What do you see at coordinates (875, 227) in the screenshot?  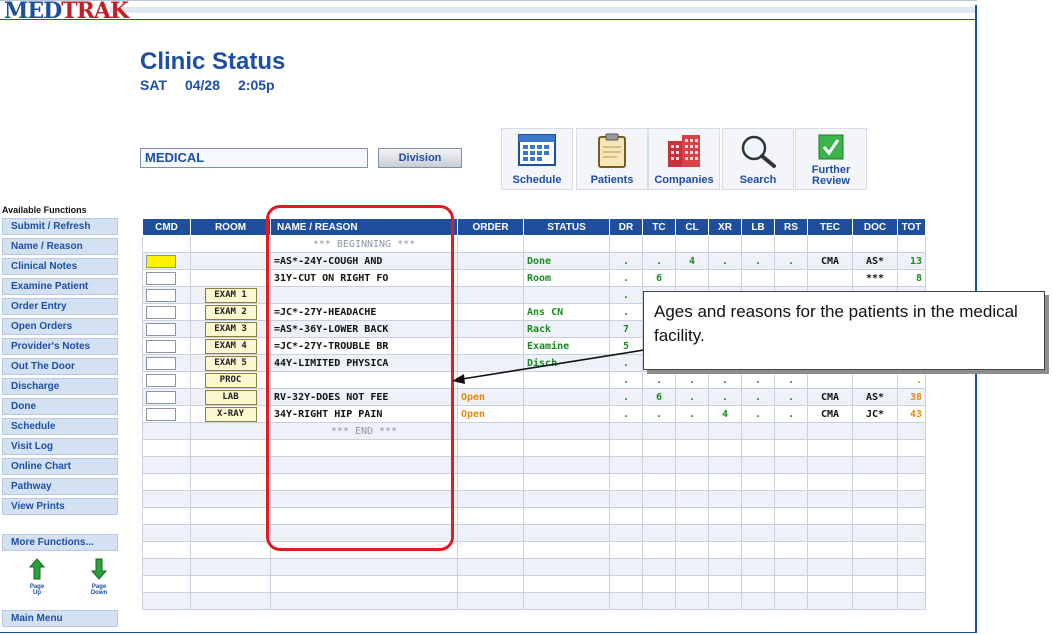 I see `column-header-doc: DOC` at bounding box center [875, 227].